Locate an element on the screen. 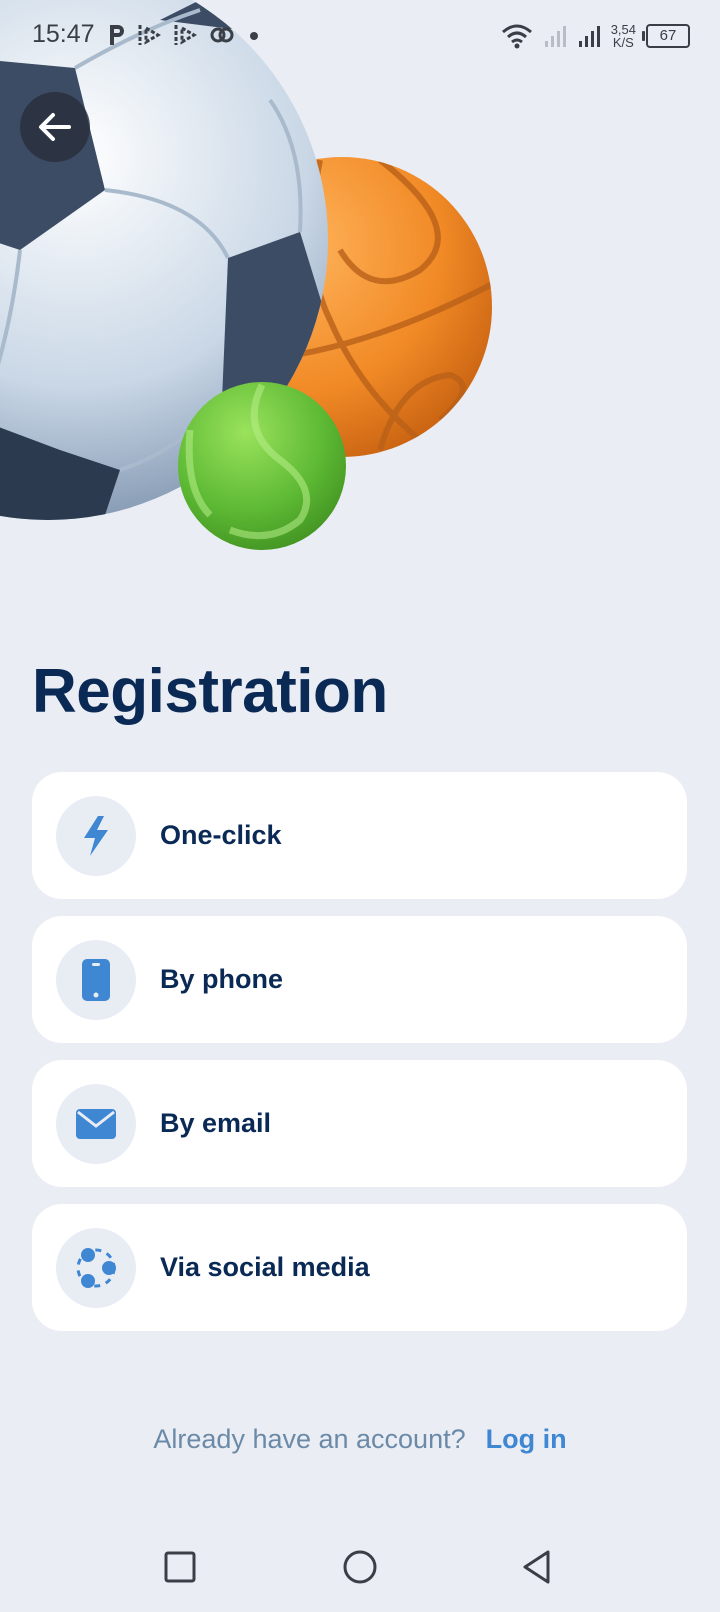 The image size is (720, 1612). phone-icon is located at coordinates (96, 979).